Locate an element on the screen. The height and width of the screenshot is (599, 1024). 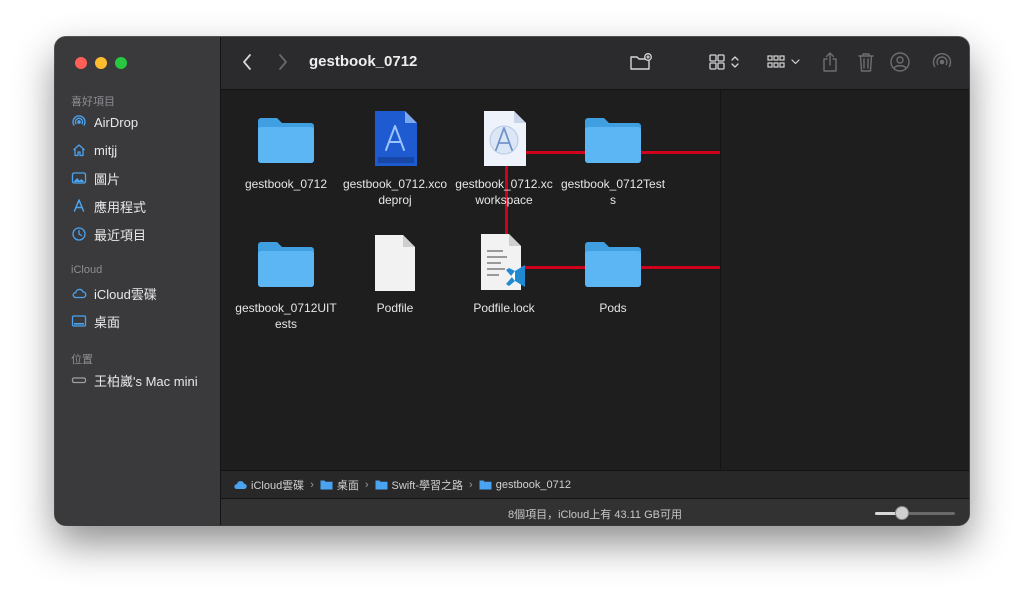
chevron-right-icon is located at coordinates (283, 62).